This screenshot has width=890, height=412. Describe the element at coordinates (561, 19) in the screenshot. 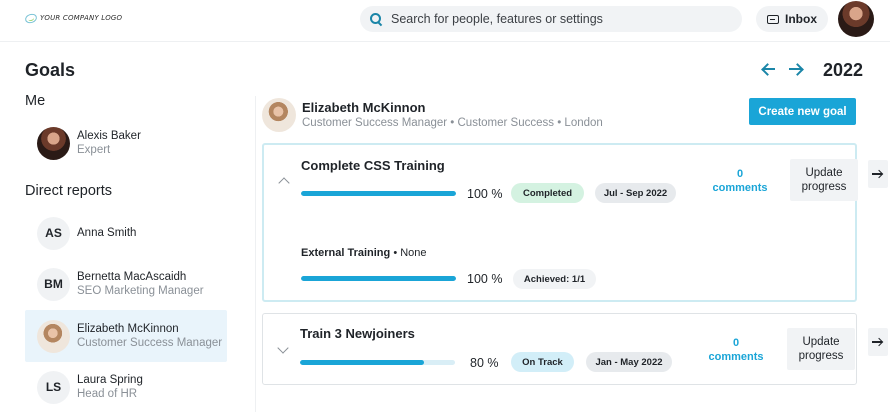

I see `search-input` at that location.